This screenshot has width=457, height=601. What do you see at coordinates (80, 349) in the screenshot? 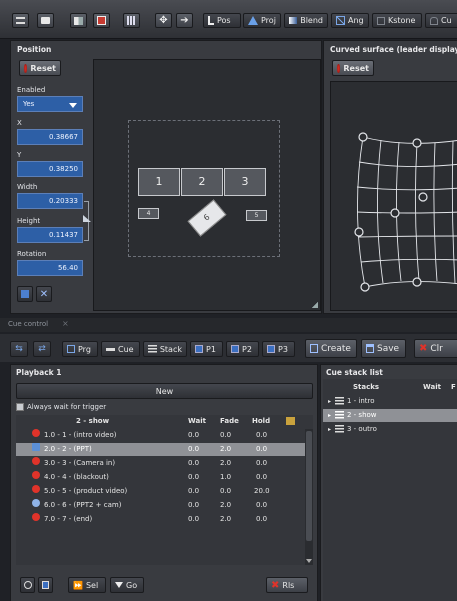
I see `prg-button: Prg` at bounding box center [80, 349].